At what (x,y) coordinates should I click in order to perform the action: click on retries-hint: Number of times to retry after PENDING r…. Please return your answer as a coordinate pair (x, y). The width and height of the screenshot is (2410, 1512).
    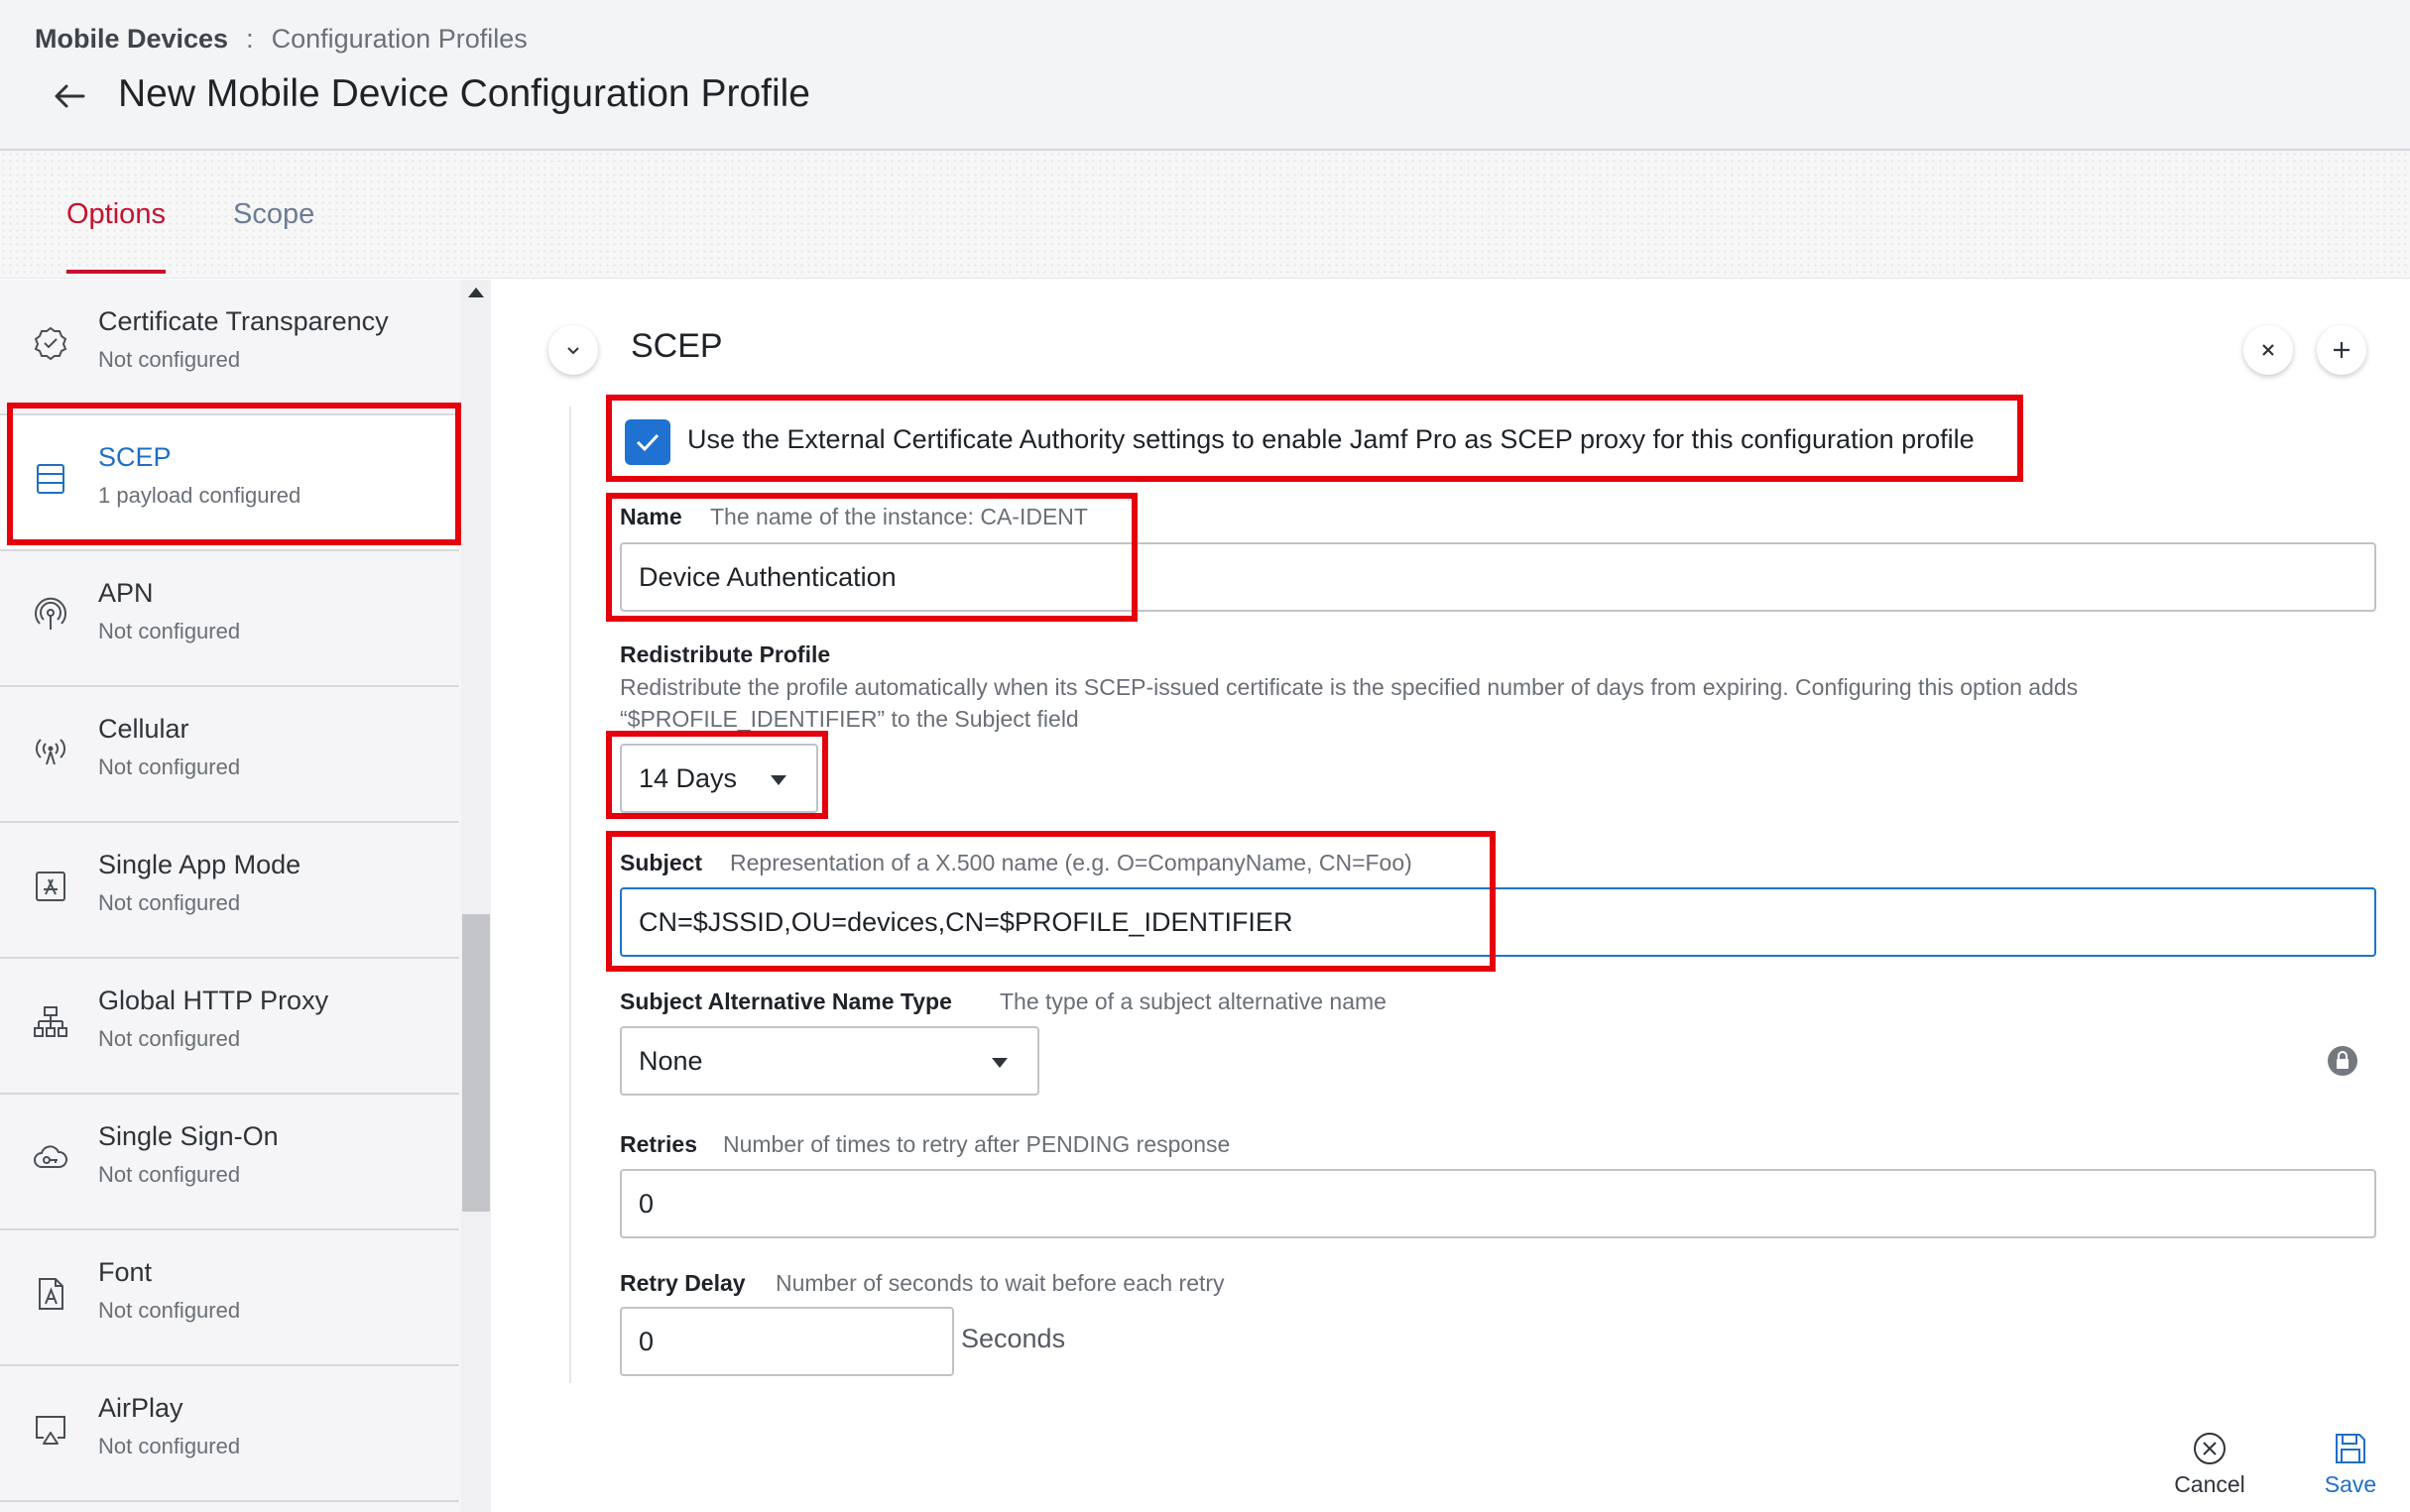
    Looking at the image, I should click on (977, 1144).